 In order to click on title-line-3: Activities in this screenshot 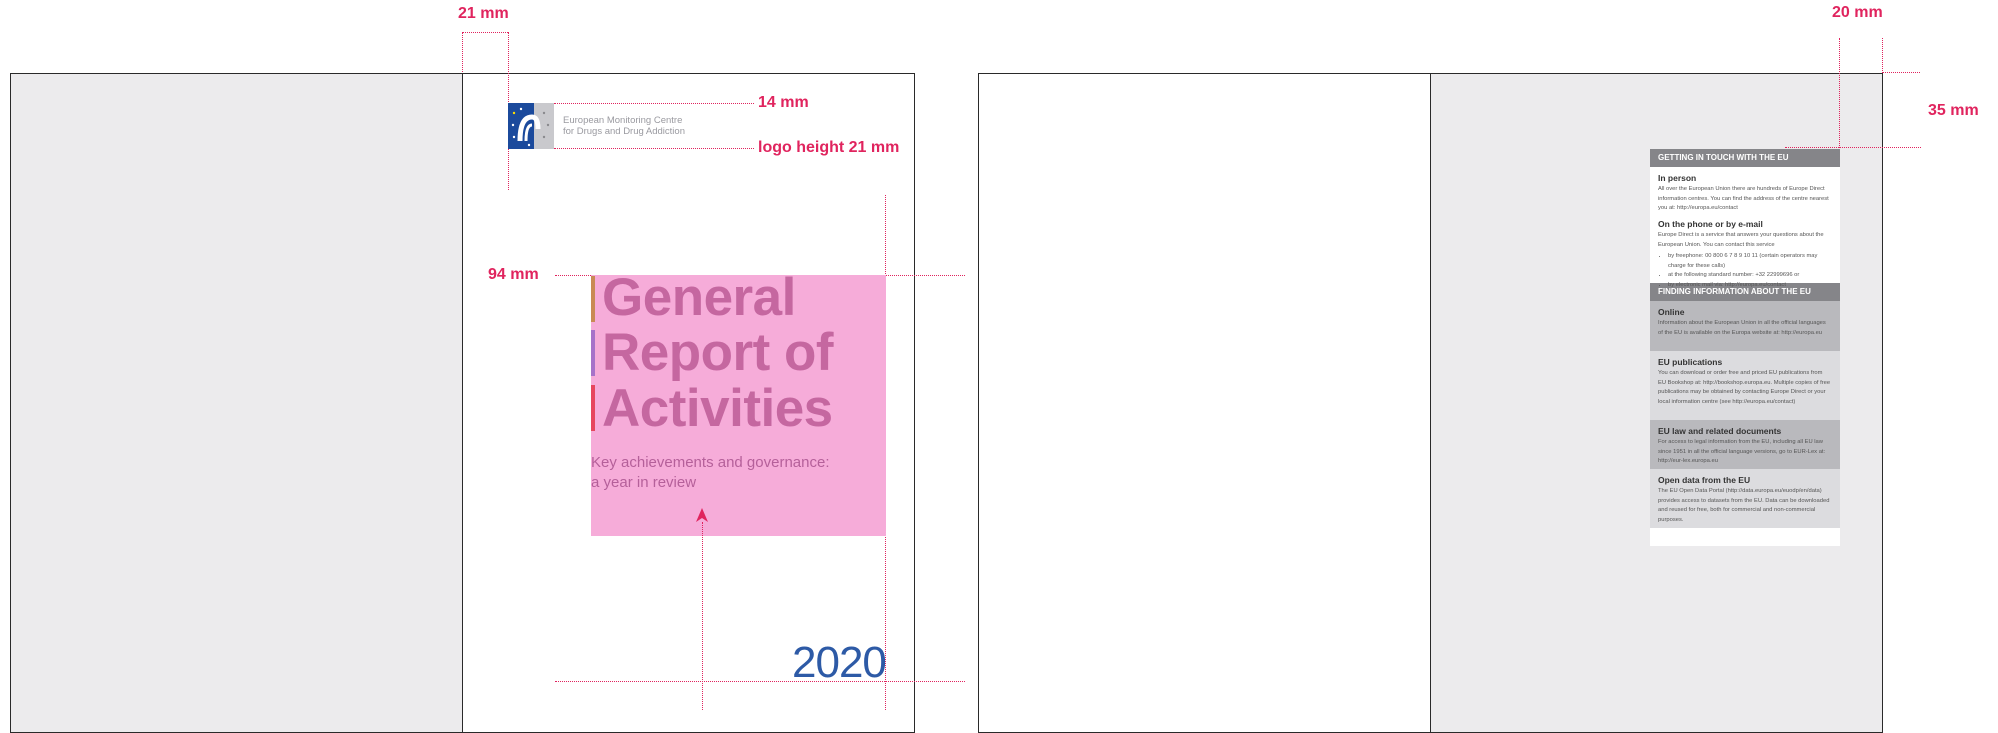, I will do `click(717, 408)`.